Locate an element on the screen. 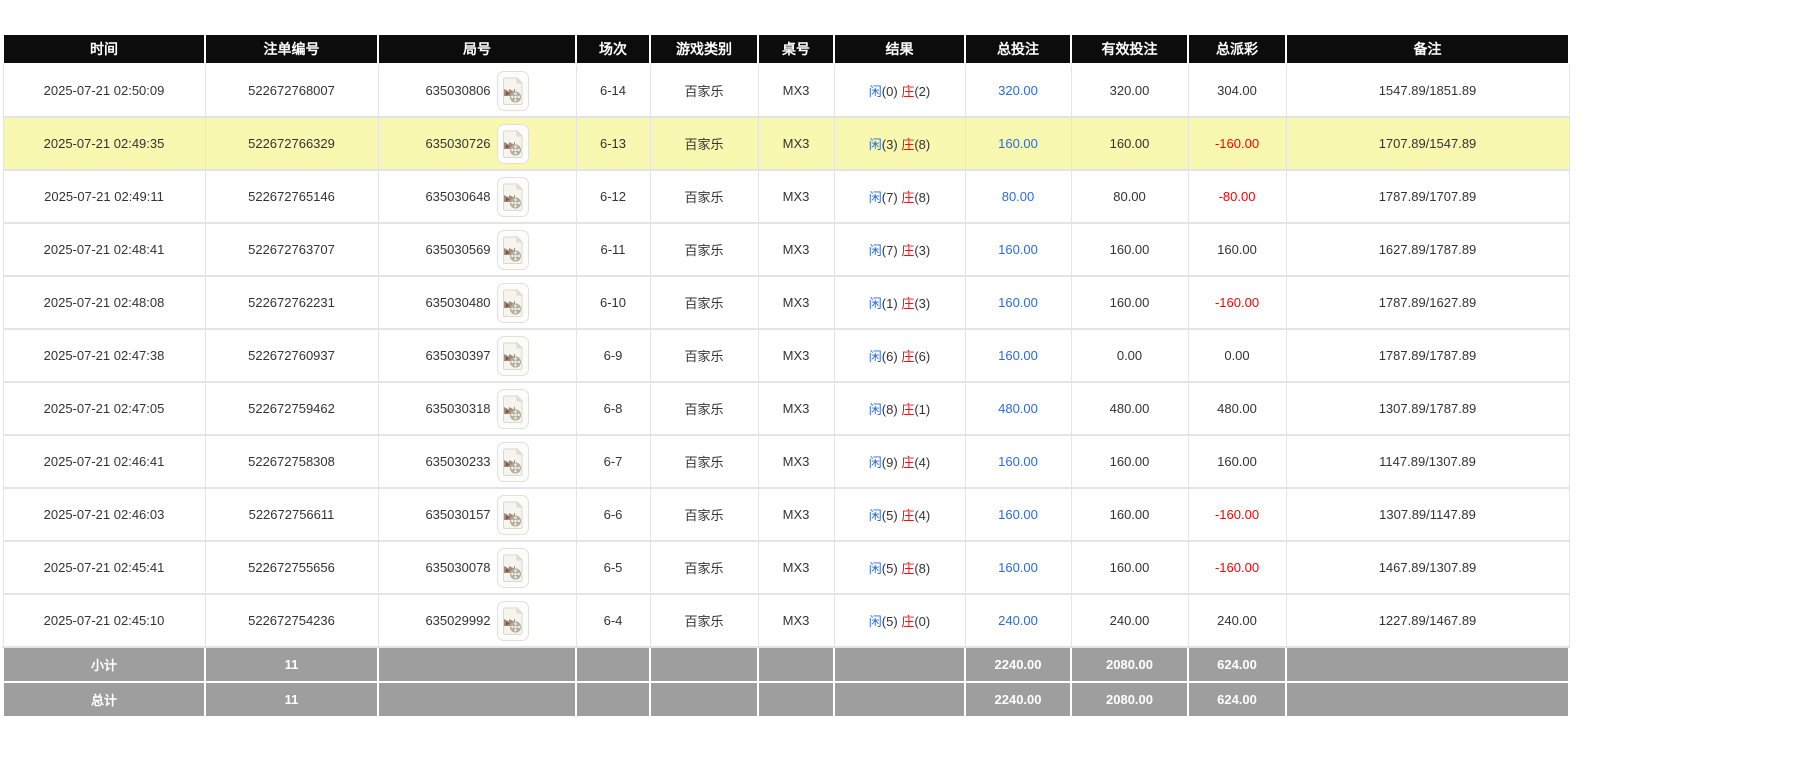  total-empty-remark is located at coordinates (1427, 699).